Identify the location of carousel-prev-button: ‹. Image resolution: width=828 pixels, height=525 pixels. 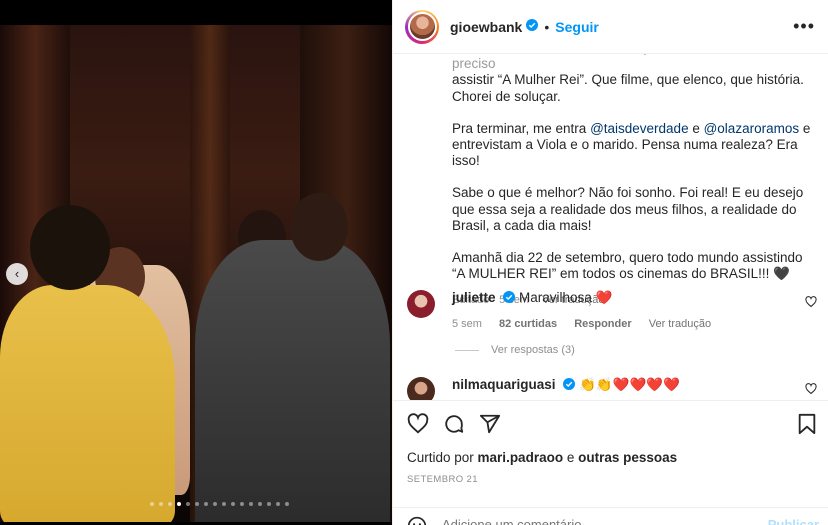
(17, 274).